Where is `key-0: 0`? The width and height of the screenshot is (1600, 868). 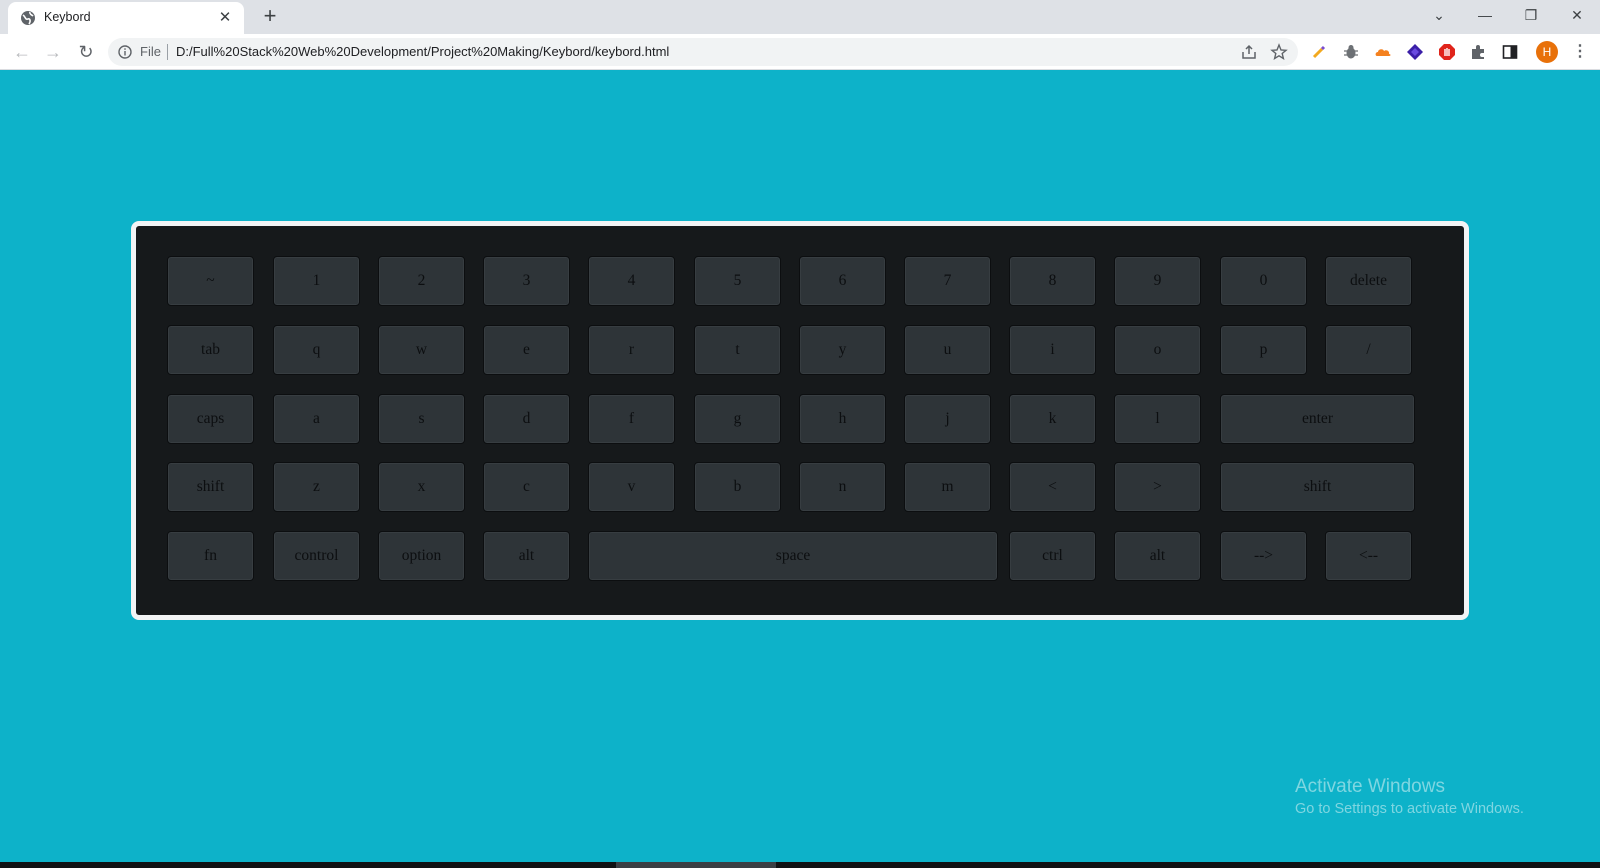 key-0: 0 is located at coordinates (1263, 281).